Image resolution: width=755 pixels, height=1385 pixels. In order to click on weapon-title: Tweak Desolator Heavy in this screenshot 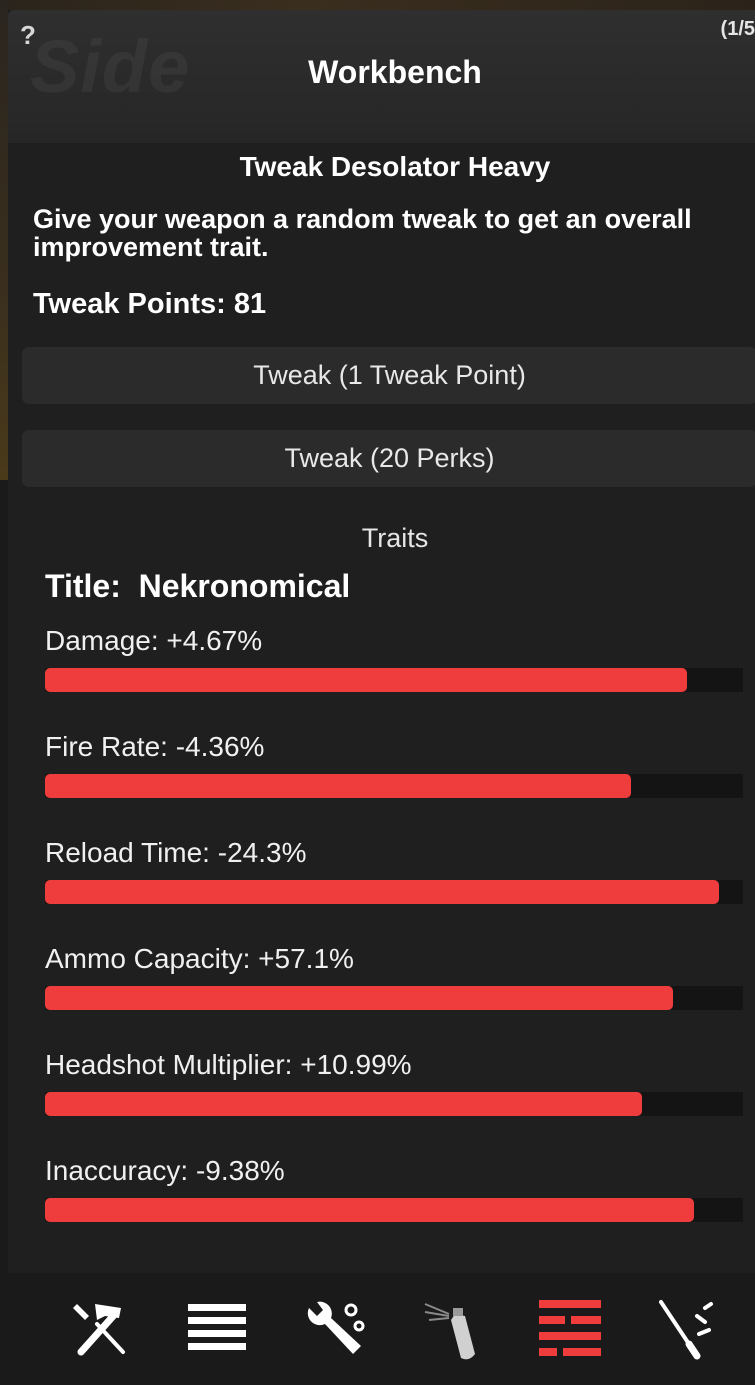, I will do `click(395, 166)`.